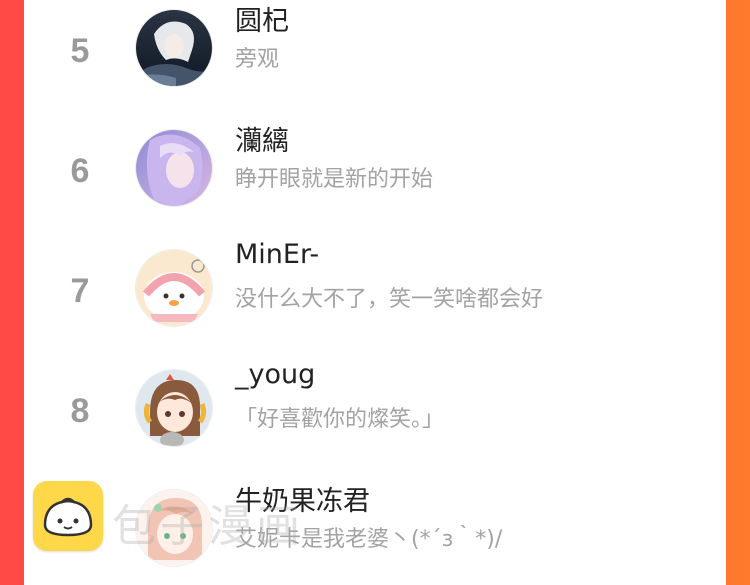 This screenshot has height=585, width=750. Describe the element at coordinates (208, 526) in the screenshot. I see `watermark-text: 包子漫画` at that location.